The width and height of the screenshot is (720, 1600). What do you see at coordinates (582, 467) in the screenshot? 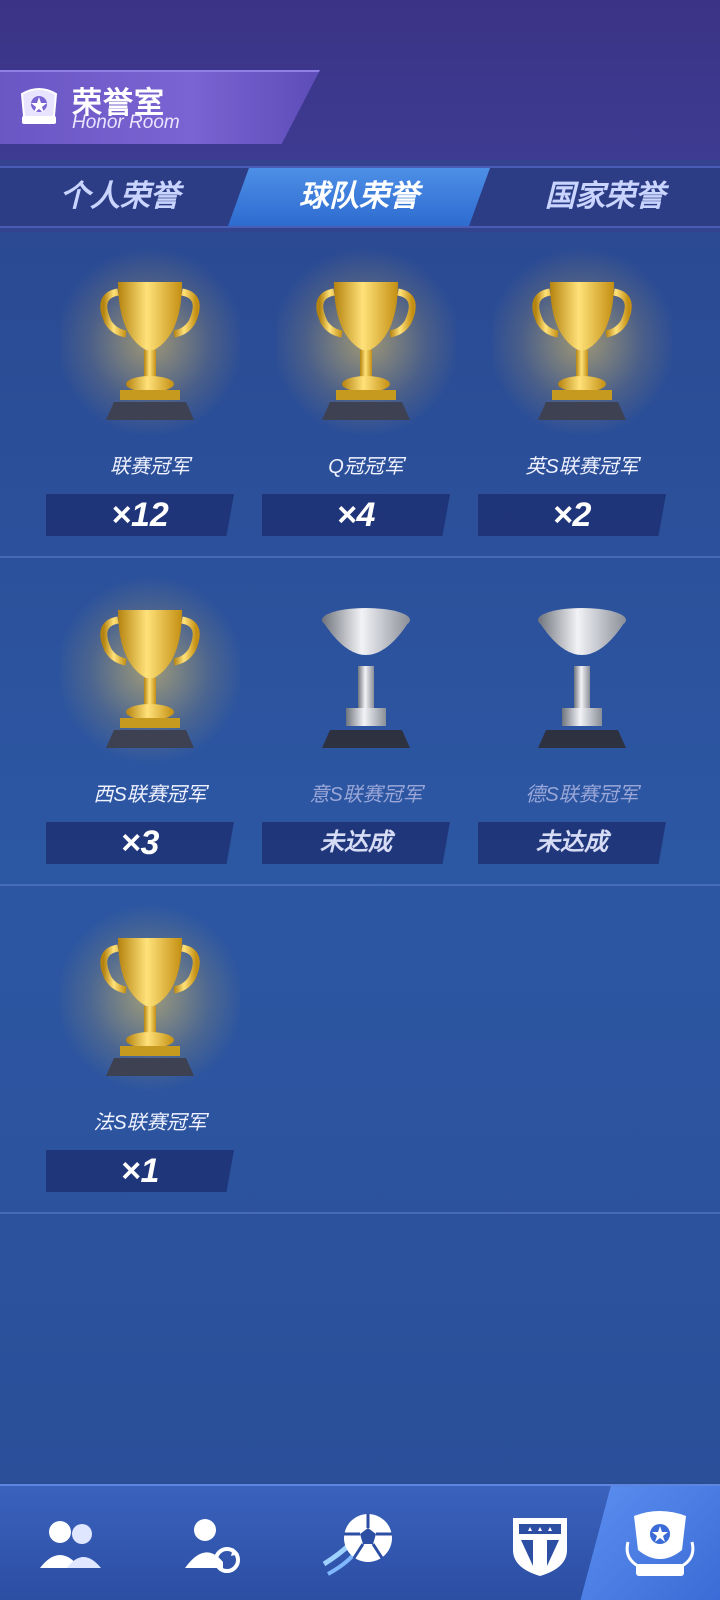
I see `trophy-name: 英S联赛冠军` at bounding box center [582, 467].